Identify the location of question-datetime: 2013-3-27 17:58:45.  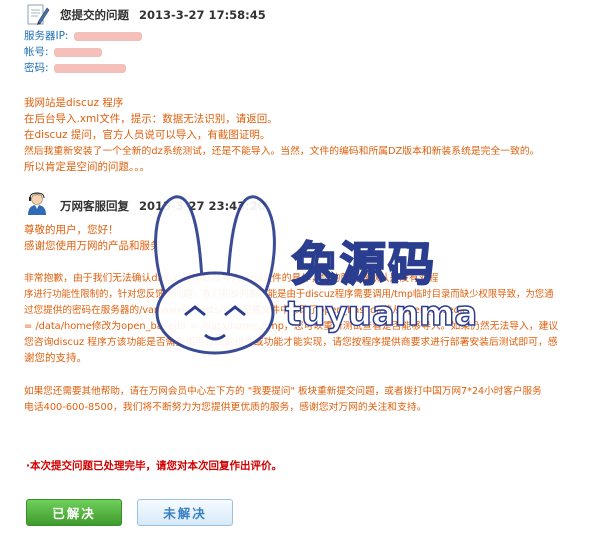
(202, 15).